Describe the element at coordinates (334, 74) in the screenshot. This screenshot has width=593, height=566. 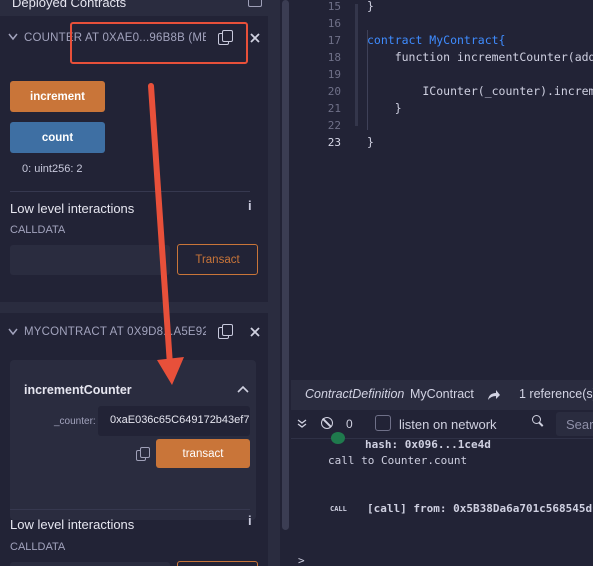
I see `line-number: 19` at that location.